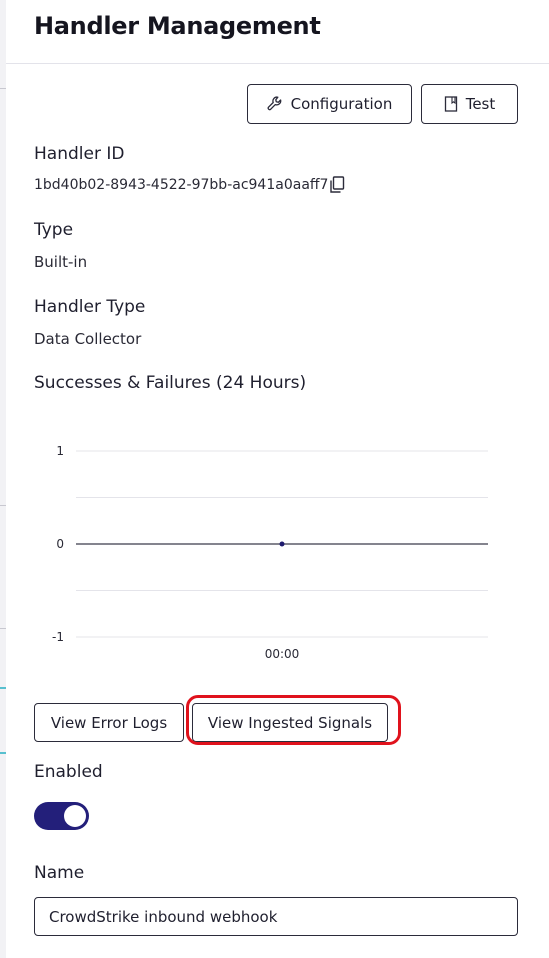 The height and width of the screenshot is (958, 549). Describe the element at coordinates (337, 187) in the screenshot. I see `copy-icon` at that location.